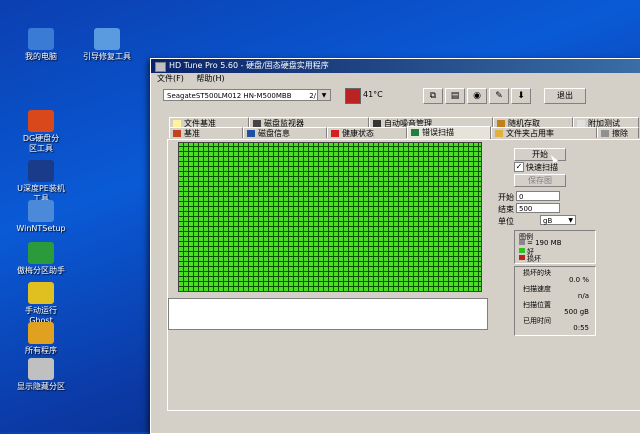 This screenshot has height=434, width=640. What do you see at coordinates (41, 39) in the screenshot?
I see `computer-icon` at bounding box center [41, 39].